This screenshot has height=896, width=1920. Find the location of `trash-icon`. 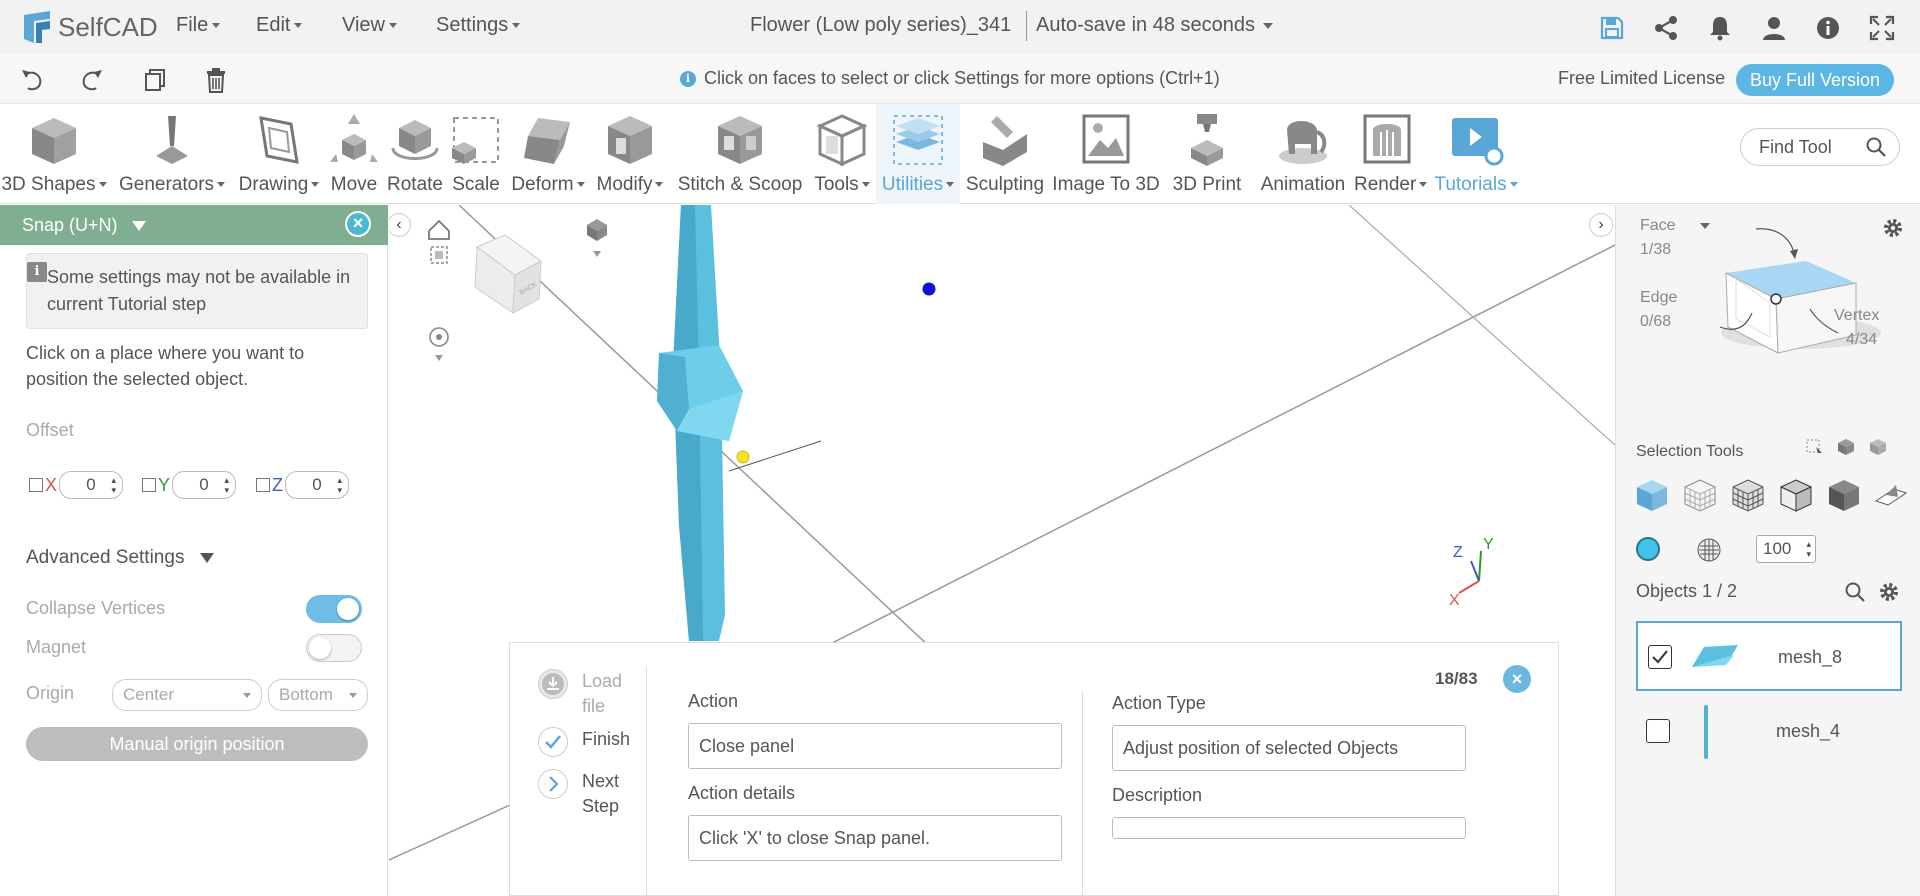

trash-icon is located at coordinates (216, 80).